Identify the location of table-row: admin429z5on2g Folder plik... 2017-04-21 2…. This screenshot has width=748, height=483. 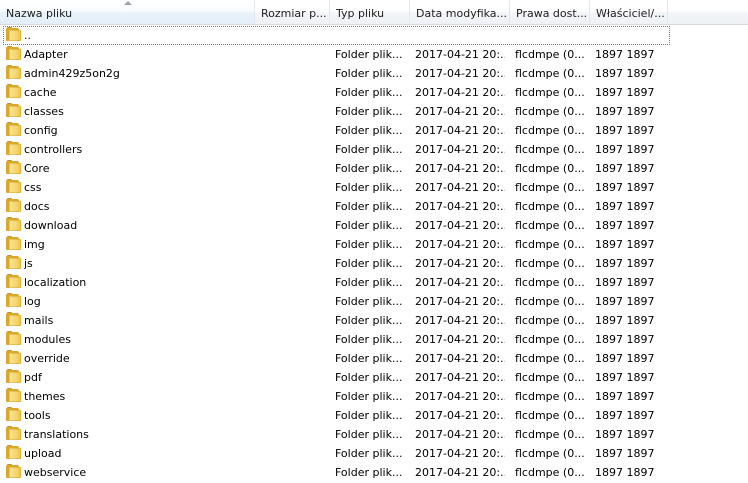
(374, 73).